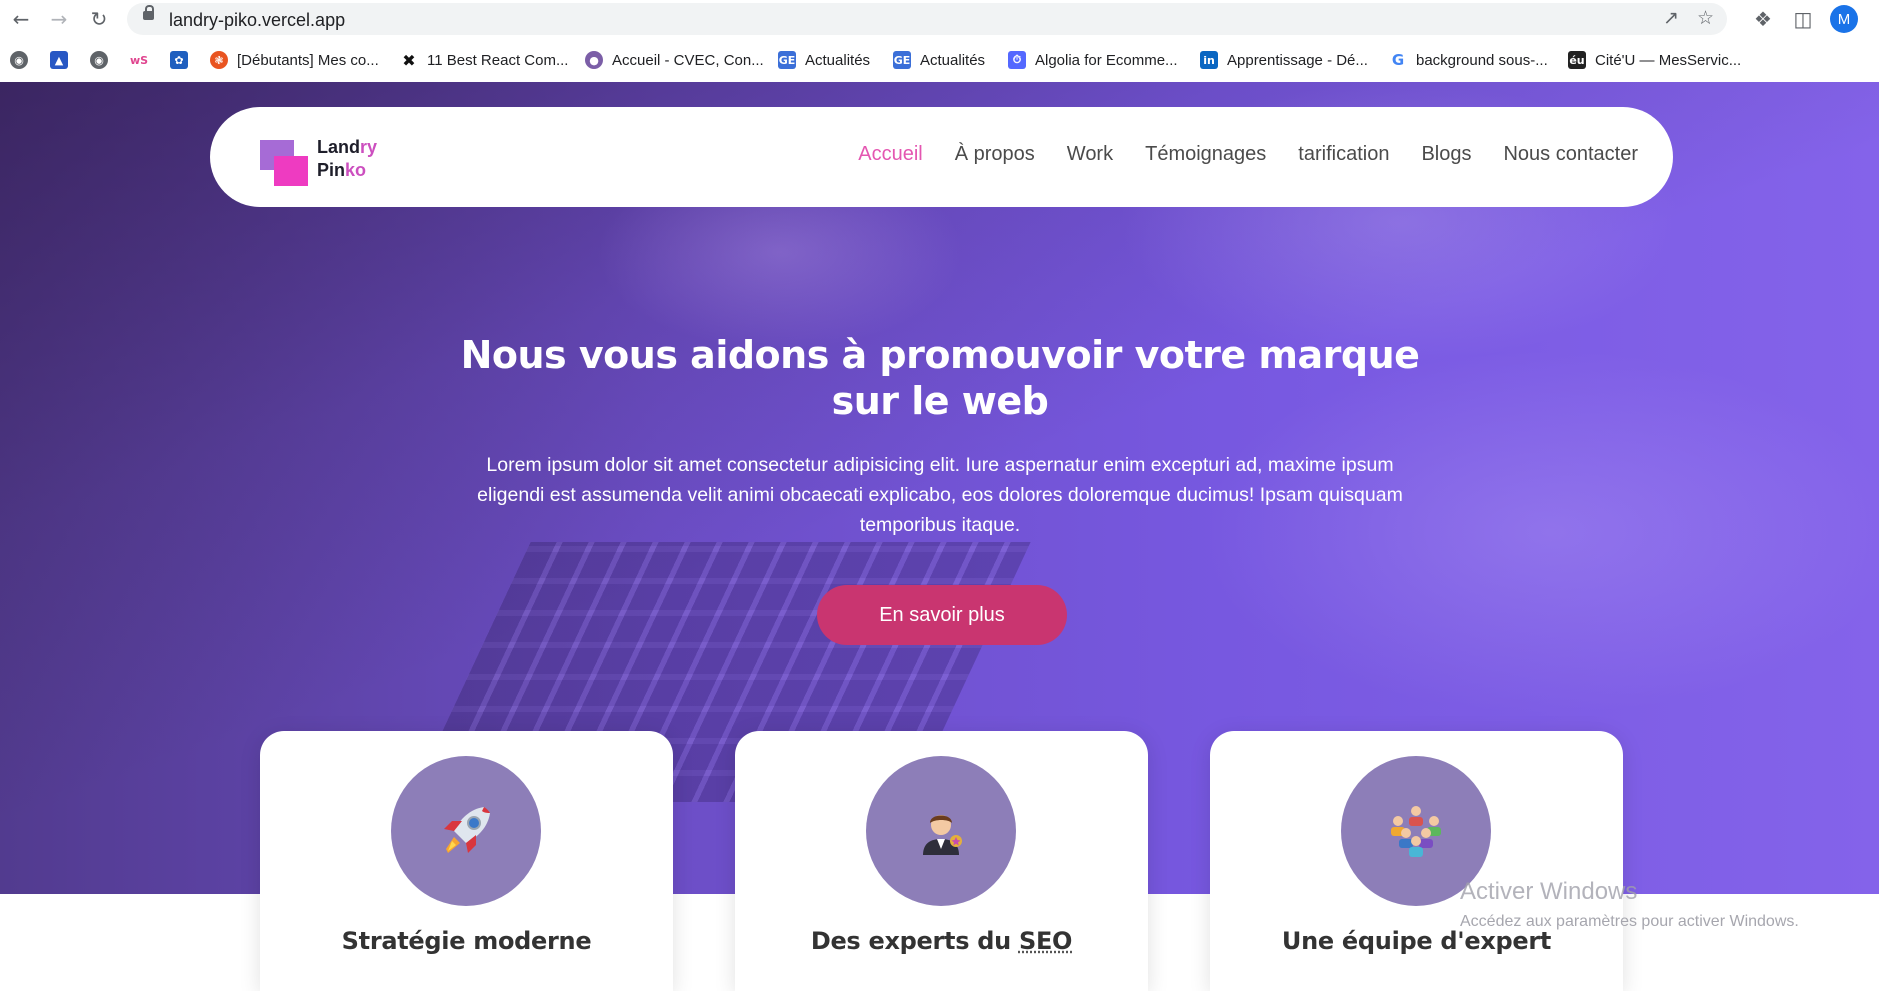 The height and width of the screenshot is (991, 1879). I want to click on extensions-icon: ❖, so click(1763, 19).